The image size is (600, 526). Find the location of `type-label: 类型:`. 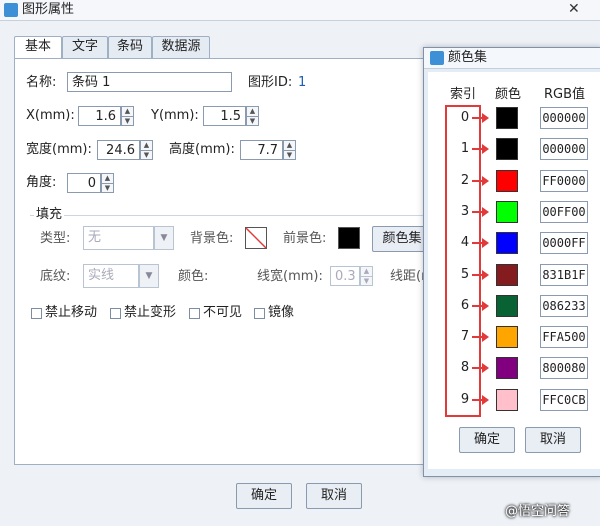

type-label: 类型: is located at coordinates (55, 238).